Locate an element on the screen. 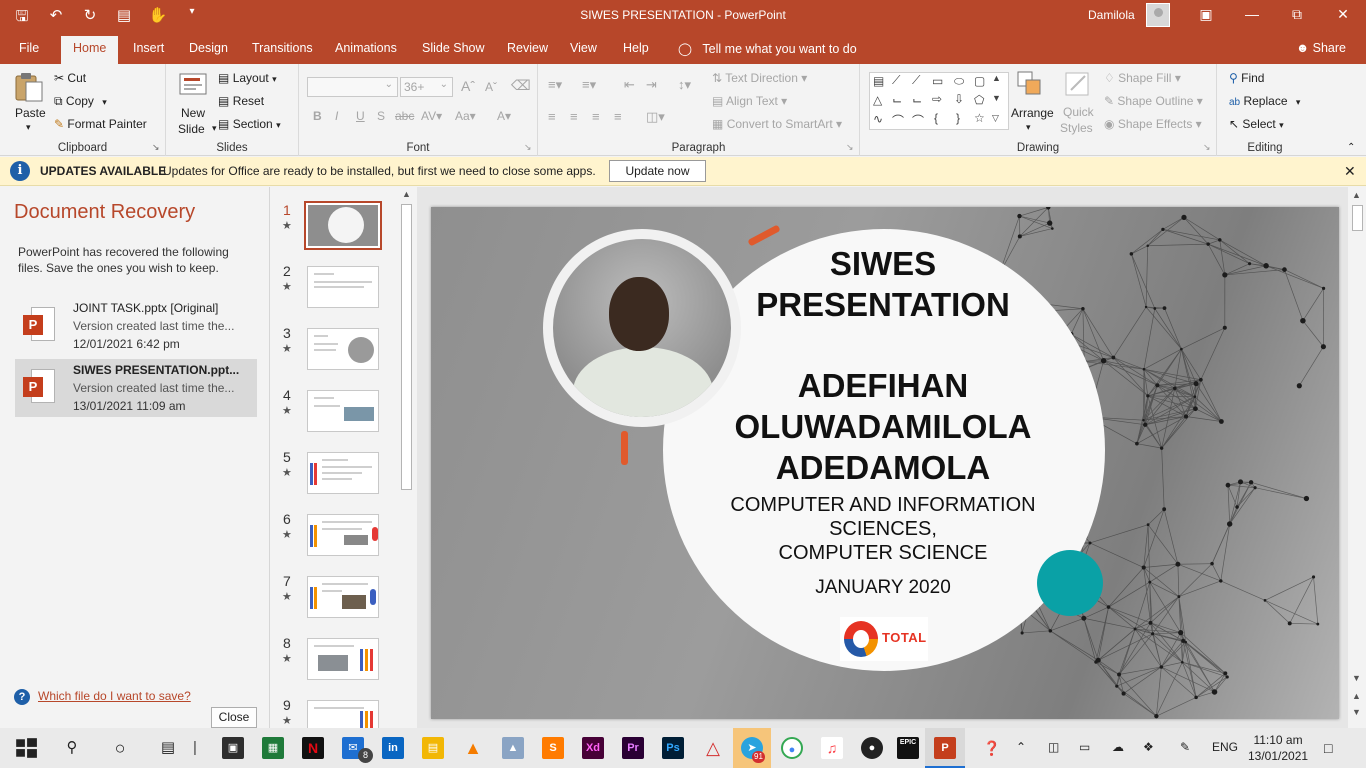  thumbnails-scrollbar: ▲ is located at coordinates (406, 457).